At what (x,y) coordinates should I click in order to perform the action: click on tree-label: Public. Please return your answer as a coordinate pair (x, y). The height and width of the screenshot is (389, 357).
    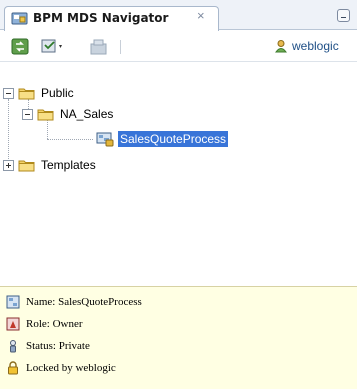
    Looking at the image, I should click on (57, 93).